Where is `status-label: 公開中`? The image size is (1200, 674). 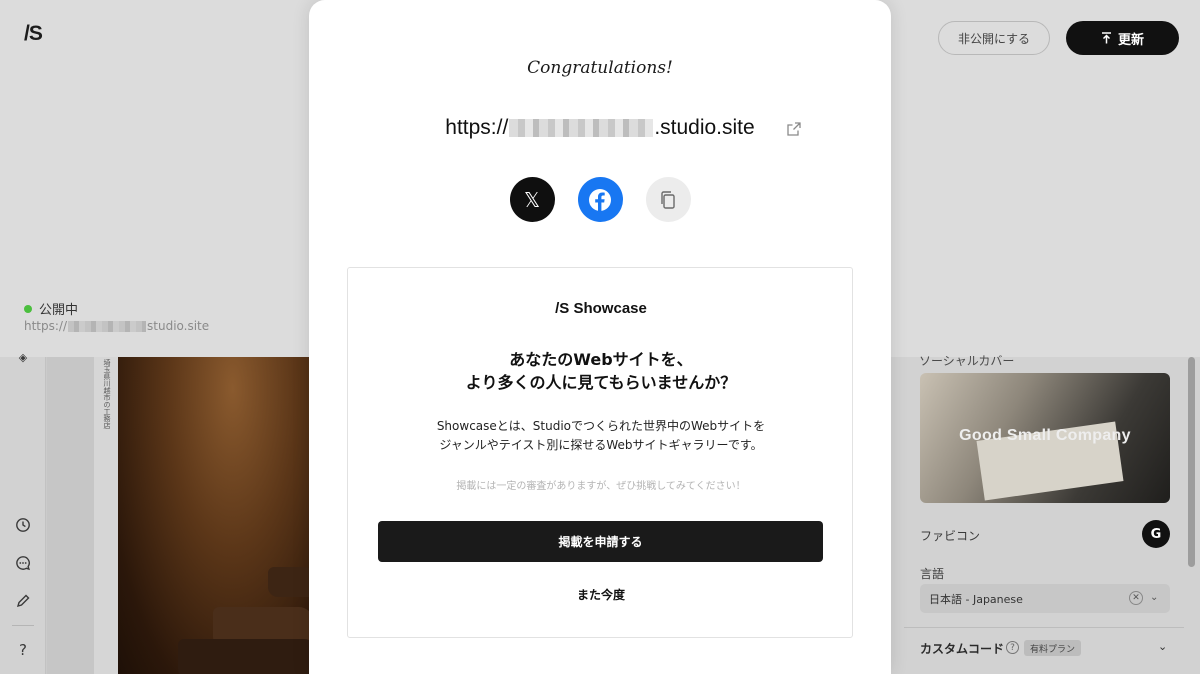 status-label: 公開中 is located at coordinates (59, 310).